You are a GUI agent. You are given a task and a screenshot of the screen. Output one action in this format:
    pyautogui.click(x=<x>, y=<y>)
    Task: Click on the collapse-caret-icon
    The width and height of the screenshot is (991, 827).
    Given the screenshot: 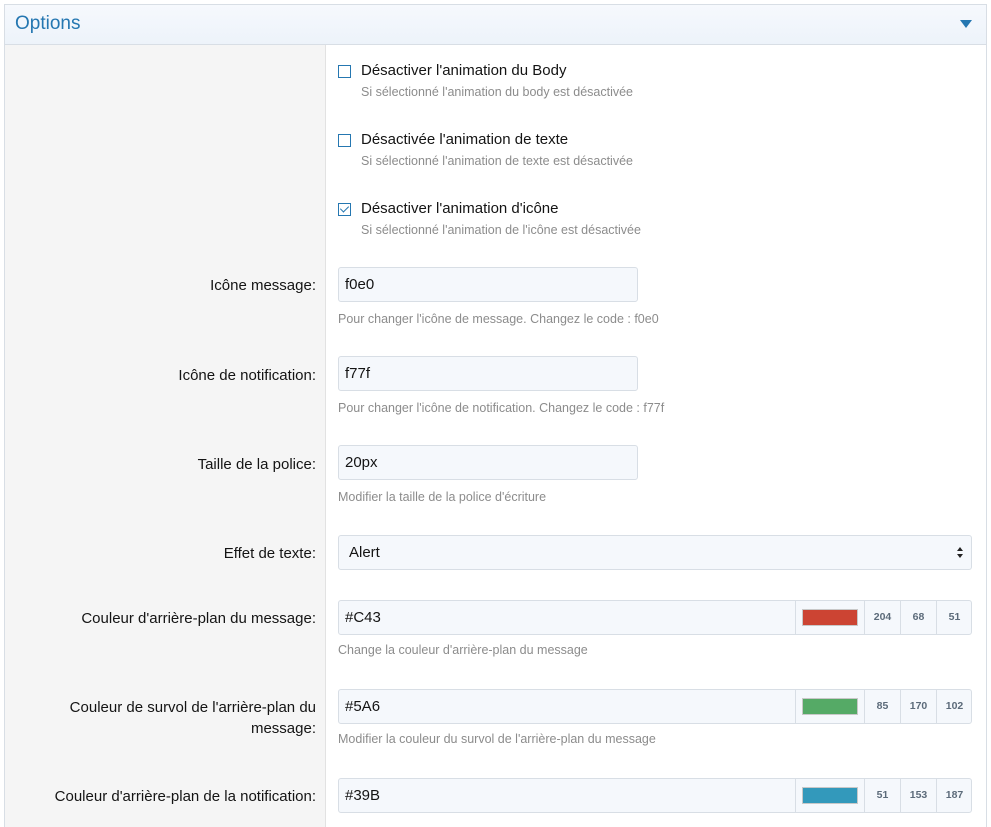 What is the action you would take?
    pyautogui.click(x=966, y=24)
    